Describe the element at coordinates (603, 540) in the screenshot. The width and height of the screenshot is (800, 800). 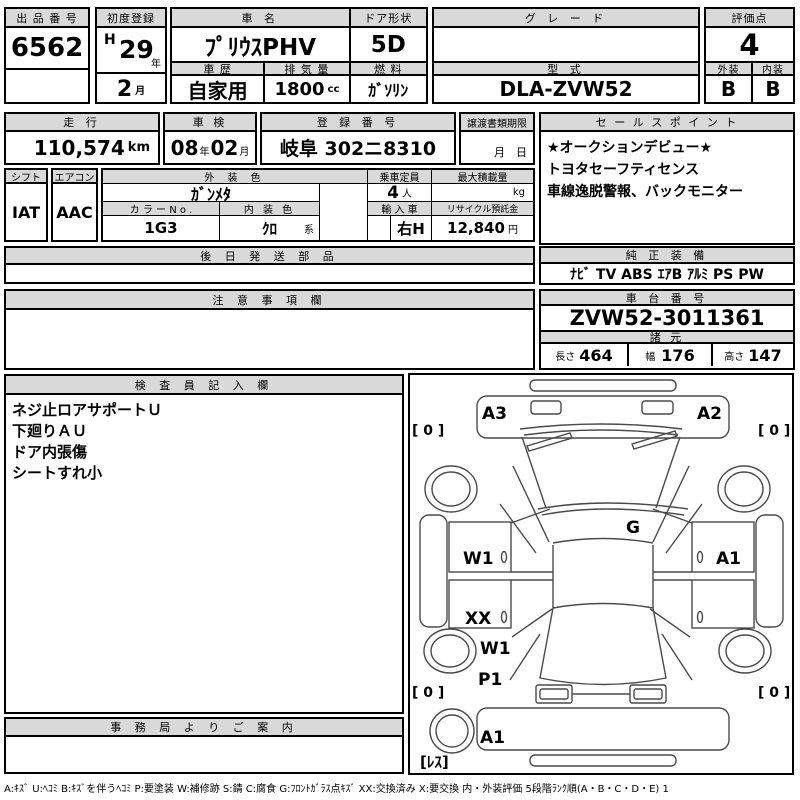
I see `roof-front-edge` at that location.